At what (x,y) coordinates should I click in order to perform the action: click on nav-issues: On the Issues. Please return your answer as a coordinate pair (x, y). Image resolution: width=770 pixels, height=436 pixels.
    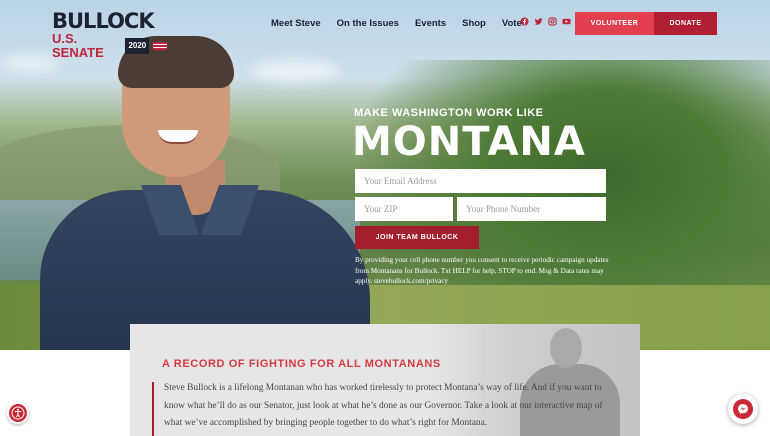
    Looking at the image, I should click on (368, 24).